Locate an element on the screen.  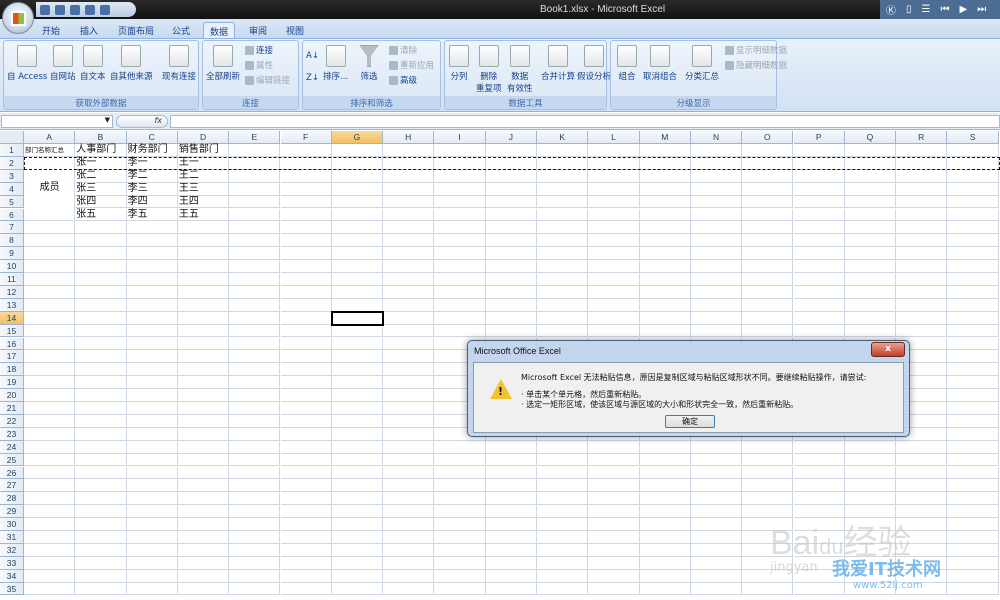
active-cell-selection is located at coordinates (357, 318).